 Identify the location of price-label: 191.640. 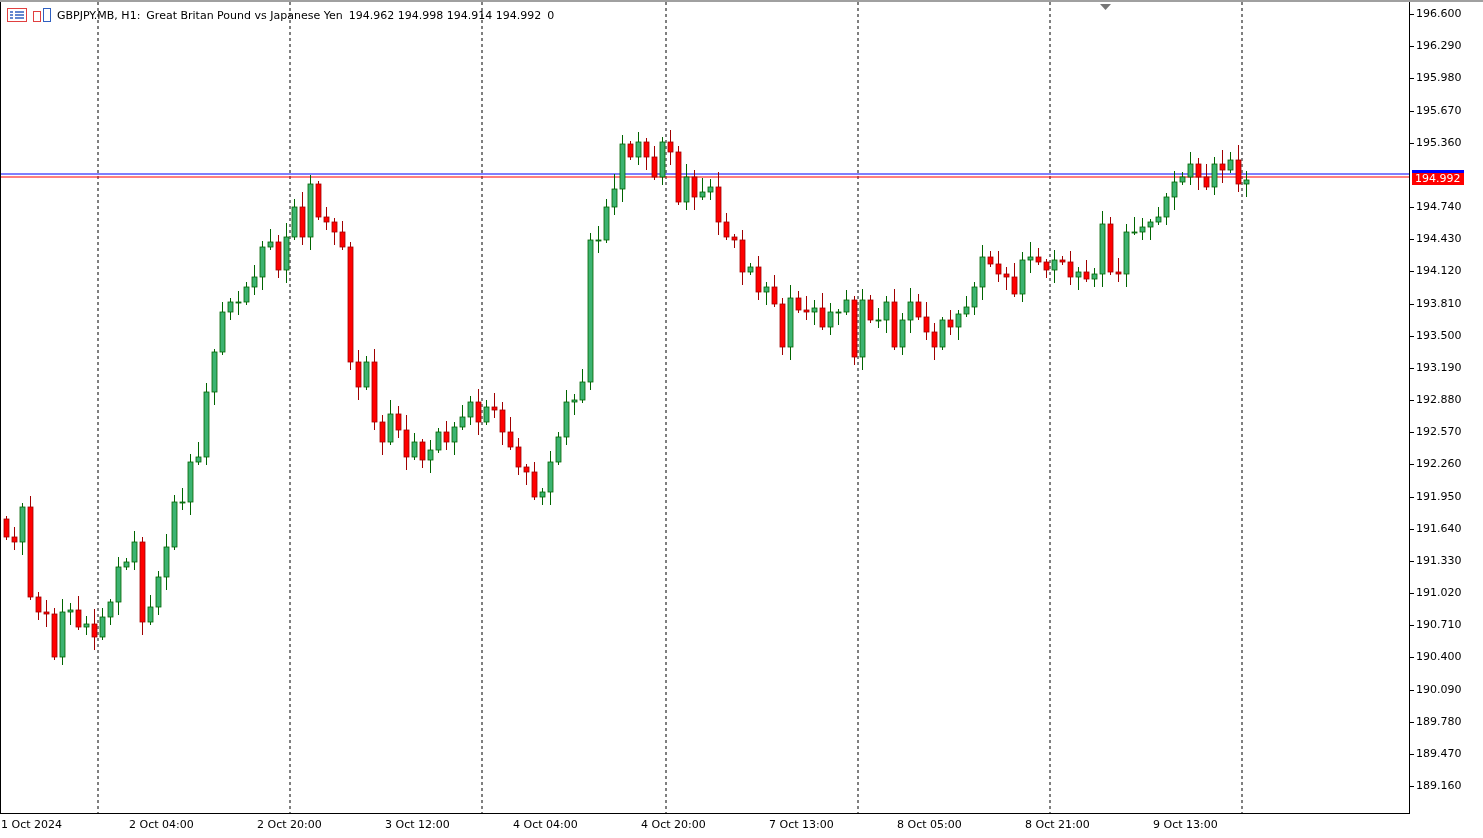
(1439, 528).